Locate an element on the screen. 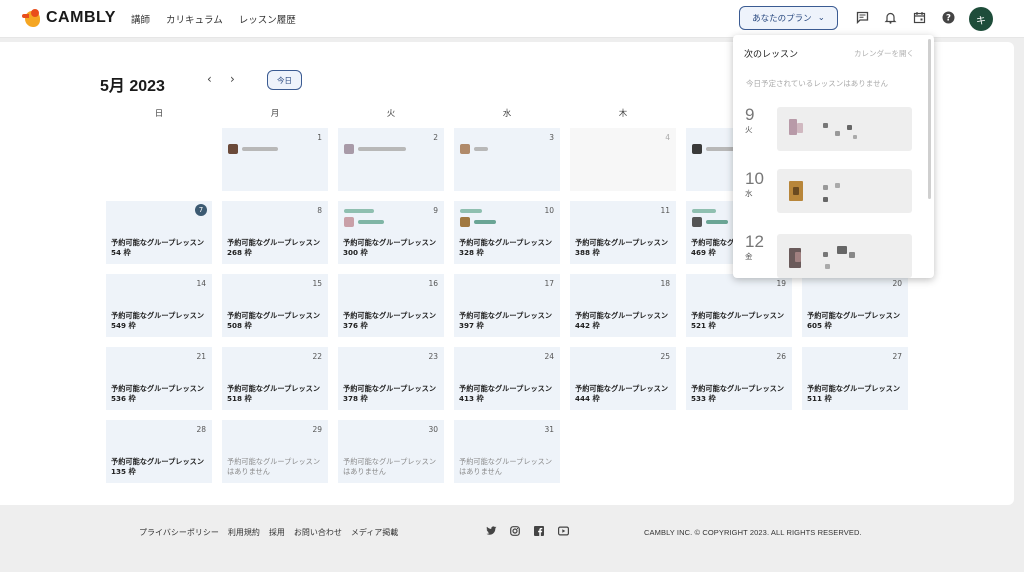  calendar-day-cell: 29 予約可能なグループレッスン はありません is located at coordinates (275, 451).